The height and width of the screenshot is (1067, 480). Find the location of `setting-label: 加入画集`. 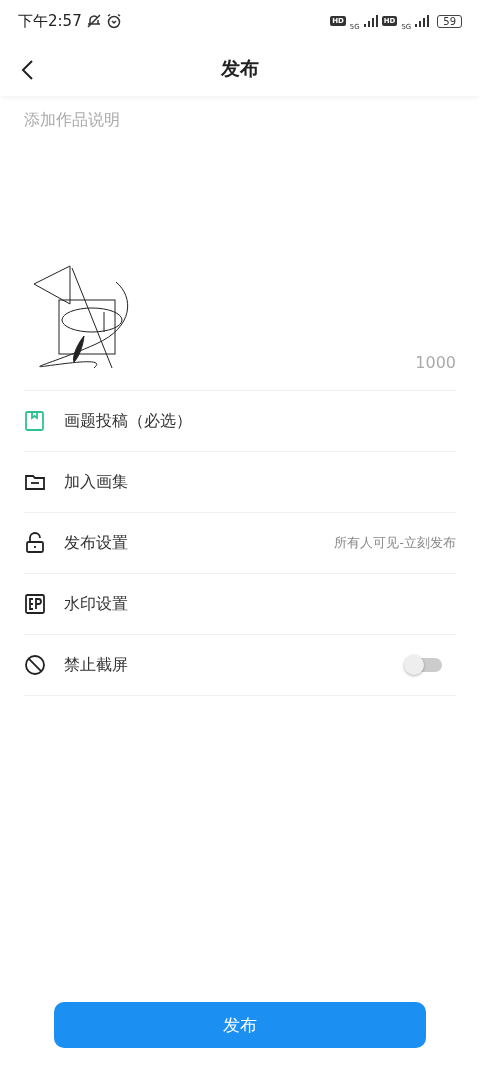

setting-label: 加入画集 is located at coordinates (260, 482).